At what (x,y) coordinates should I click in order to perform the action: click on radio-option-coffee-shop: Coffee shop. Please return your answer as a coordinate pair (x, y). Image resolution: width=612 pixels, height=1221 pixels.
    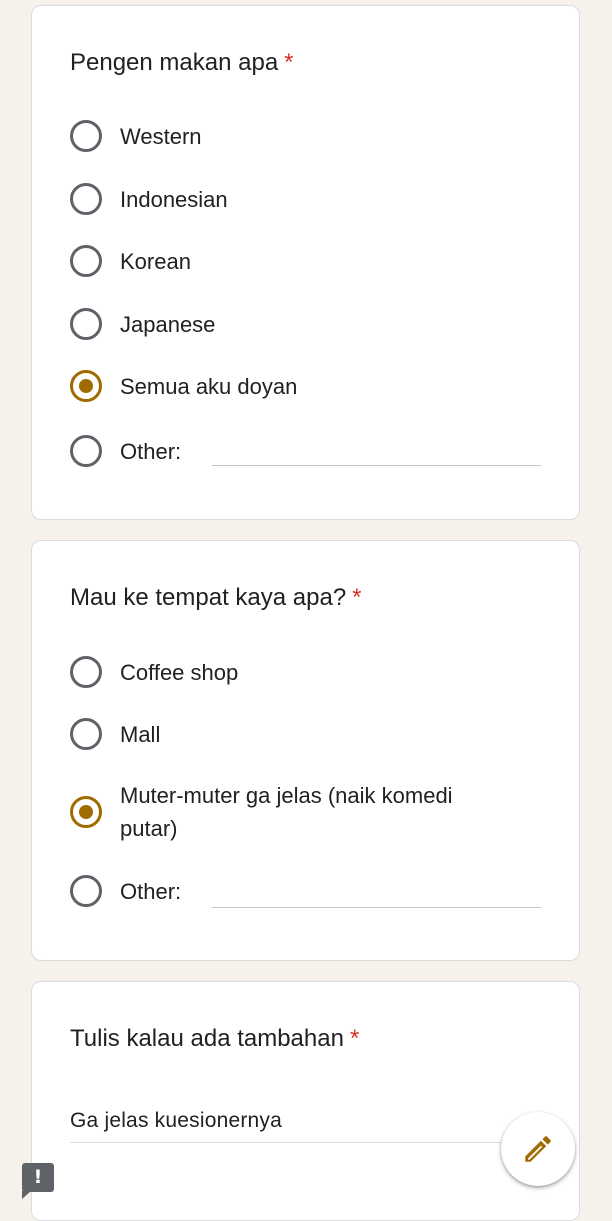
    Looking at the image, I should click on (305, 672).